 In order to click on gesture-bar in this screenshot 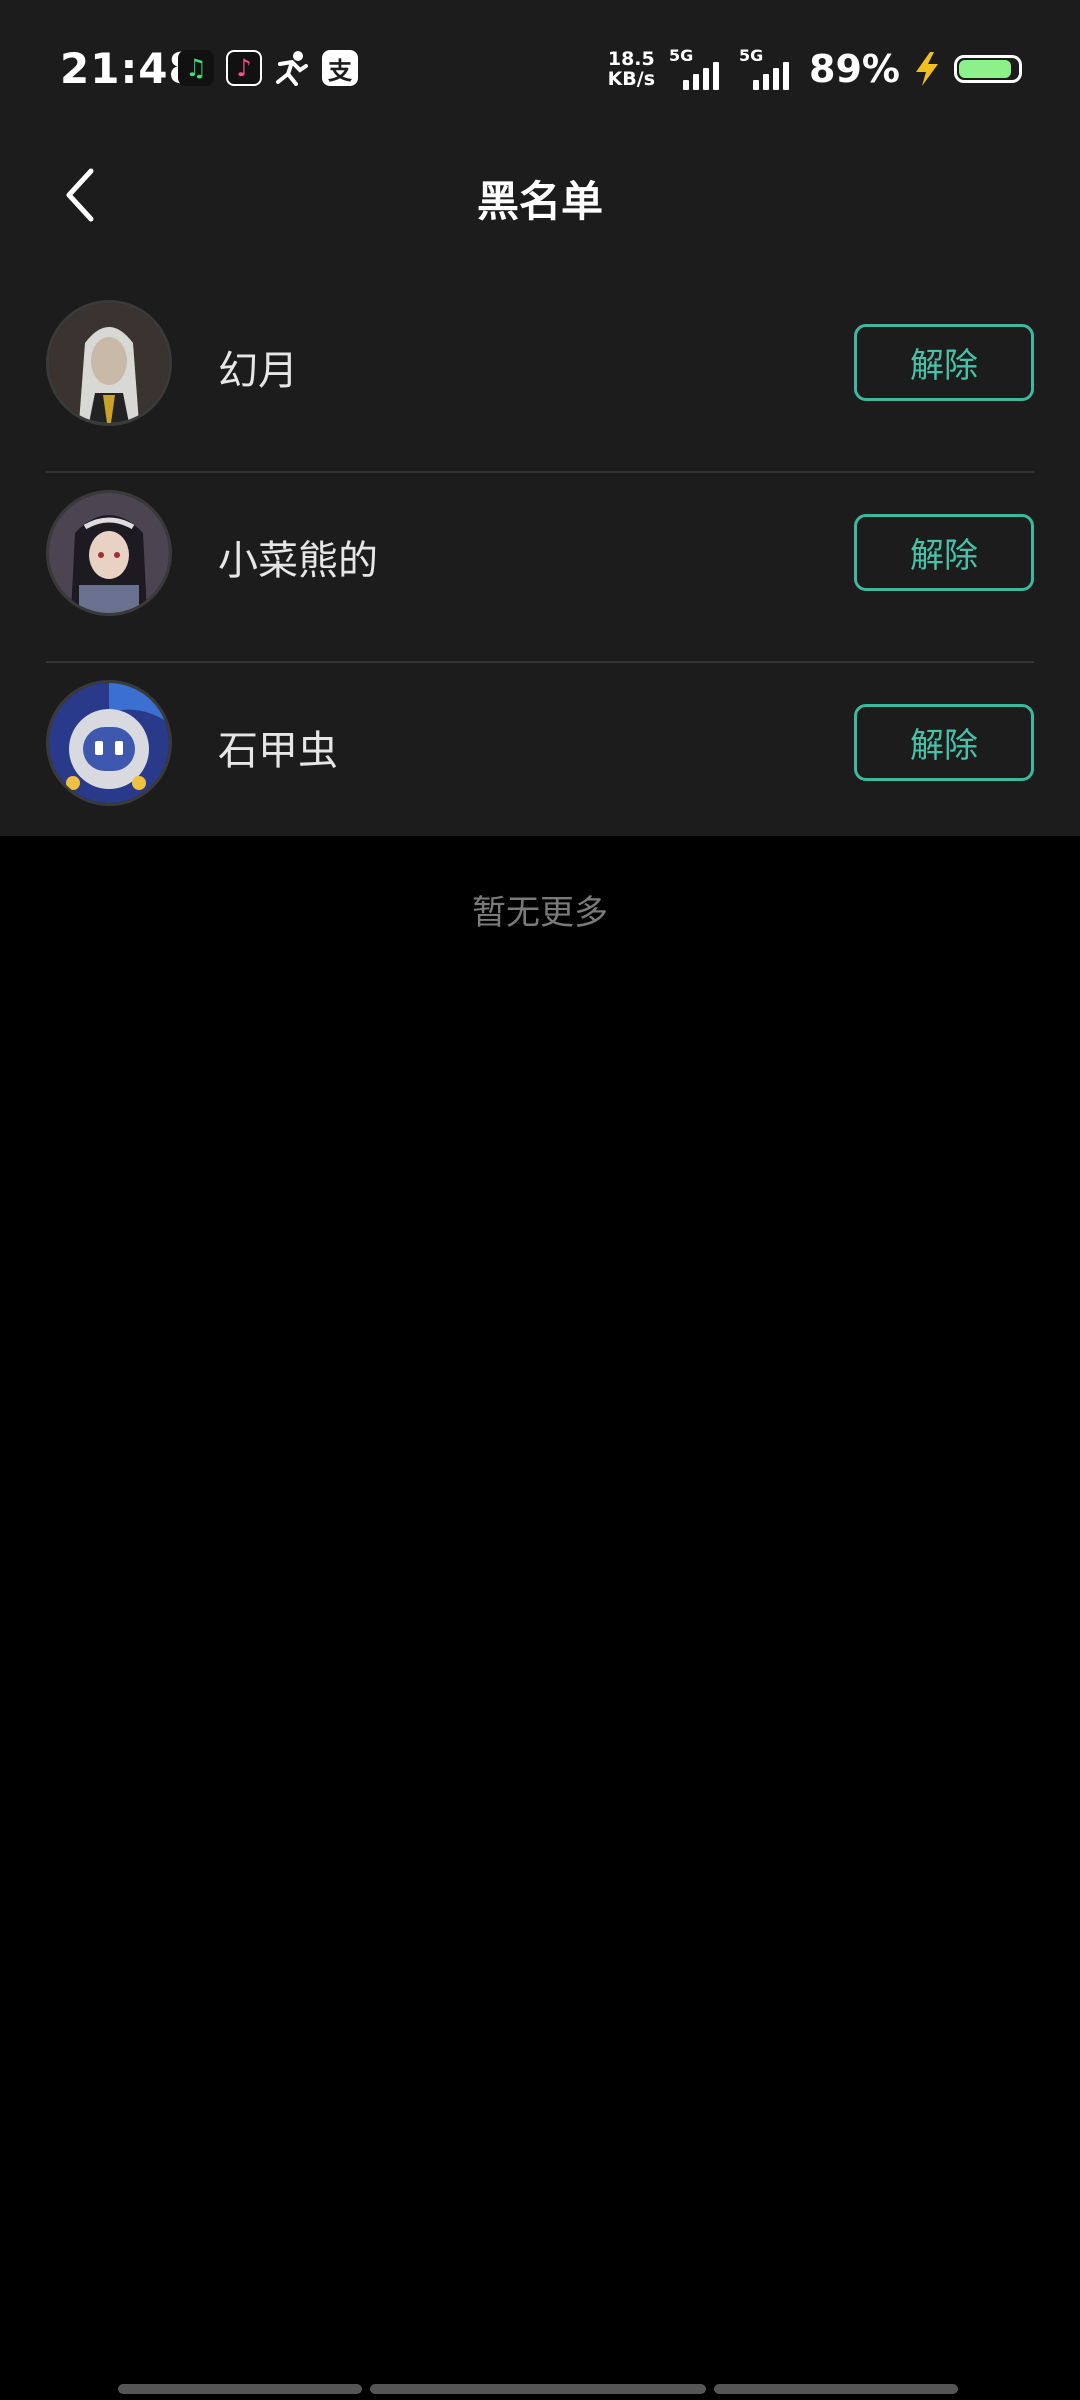, I will do `click(540, 2389)`.